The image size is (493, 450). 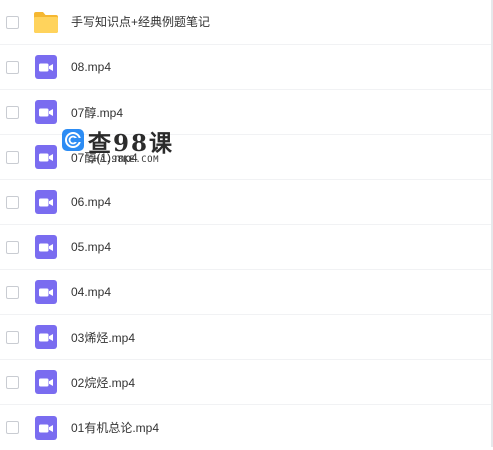 What do you see at coordinates (246, 247) in the screenshot?
I see `file-row: 05.mp4` at bounding box center [246, 247].